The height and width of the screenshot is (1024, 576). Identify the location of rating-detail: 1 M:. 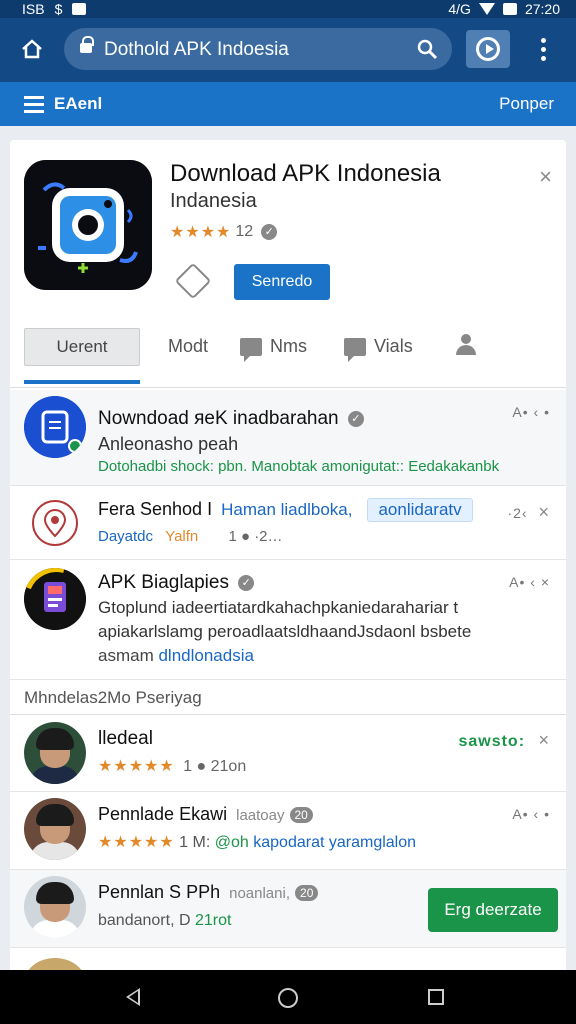
(195, 842).